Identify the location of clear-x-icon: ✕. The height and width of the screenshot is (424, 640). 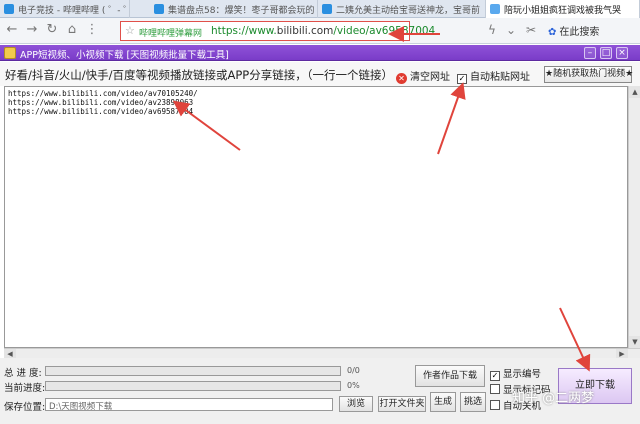
(401, 78).